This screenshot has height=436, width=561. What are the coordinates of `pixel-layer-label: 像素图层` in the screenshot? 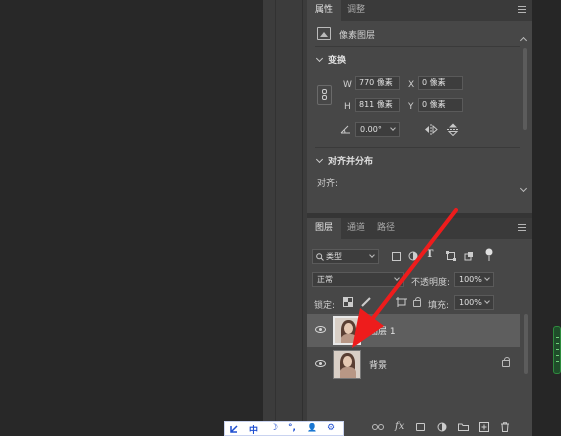 It's located at (357, 36).